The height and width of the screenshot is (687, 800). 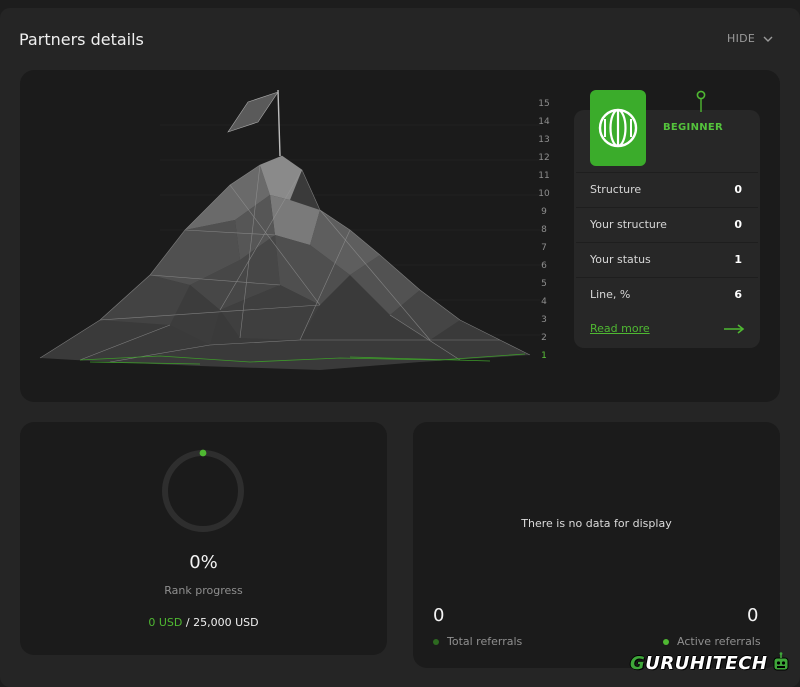 I want to click on total-referrals-legend: Total referrals, so click(x=477, y=641).